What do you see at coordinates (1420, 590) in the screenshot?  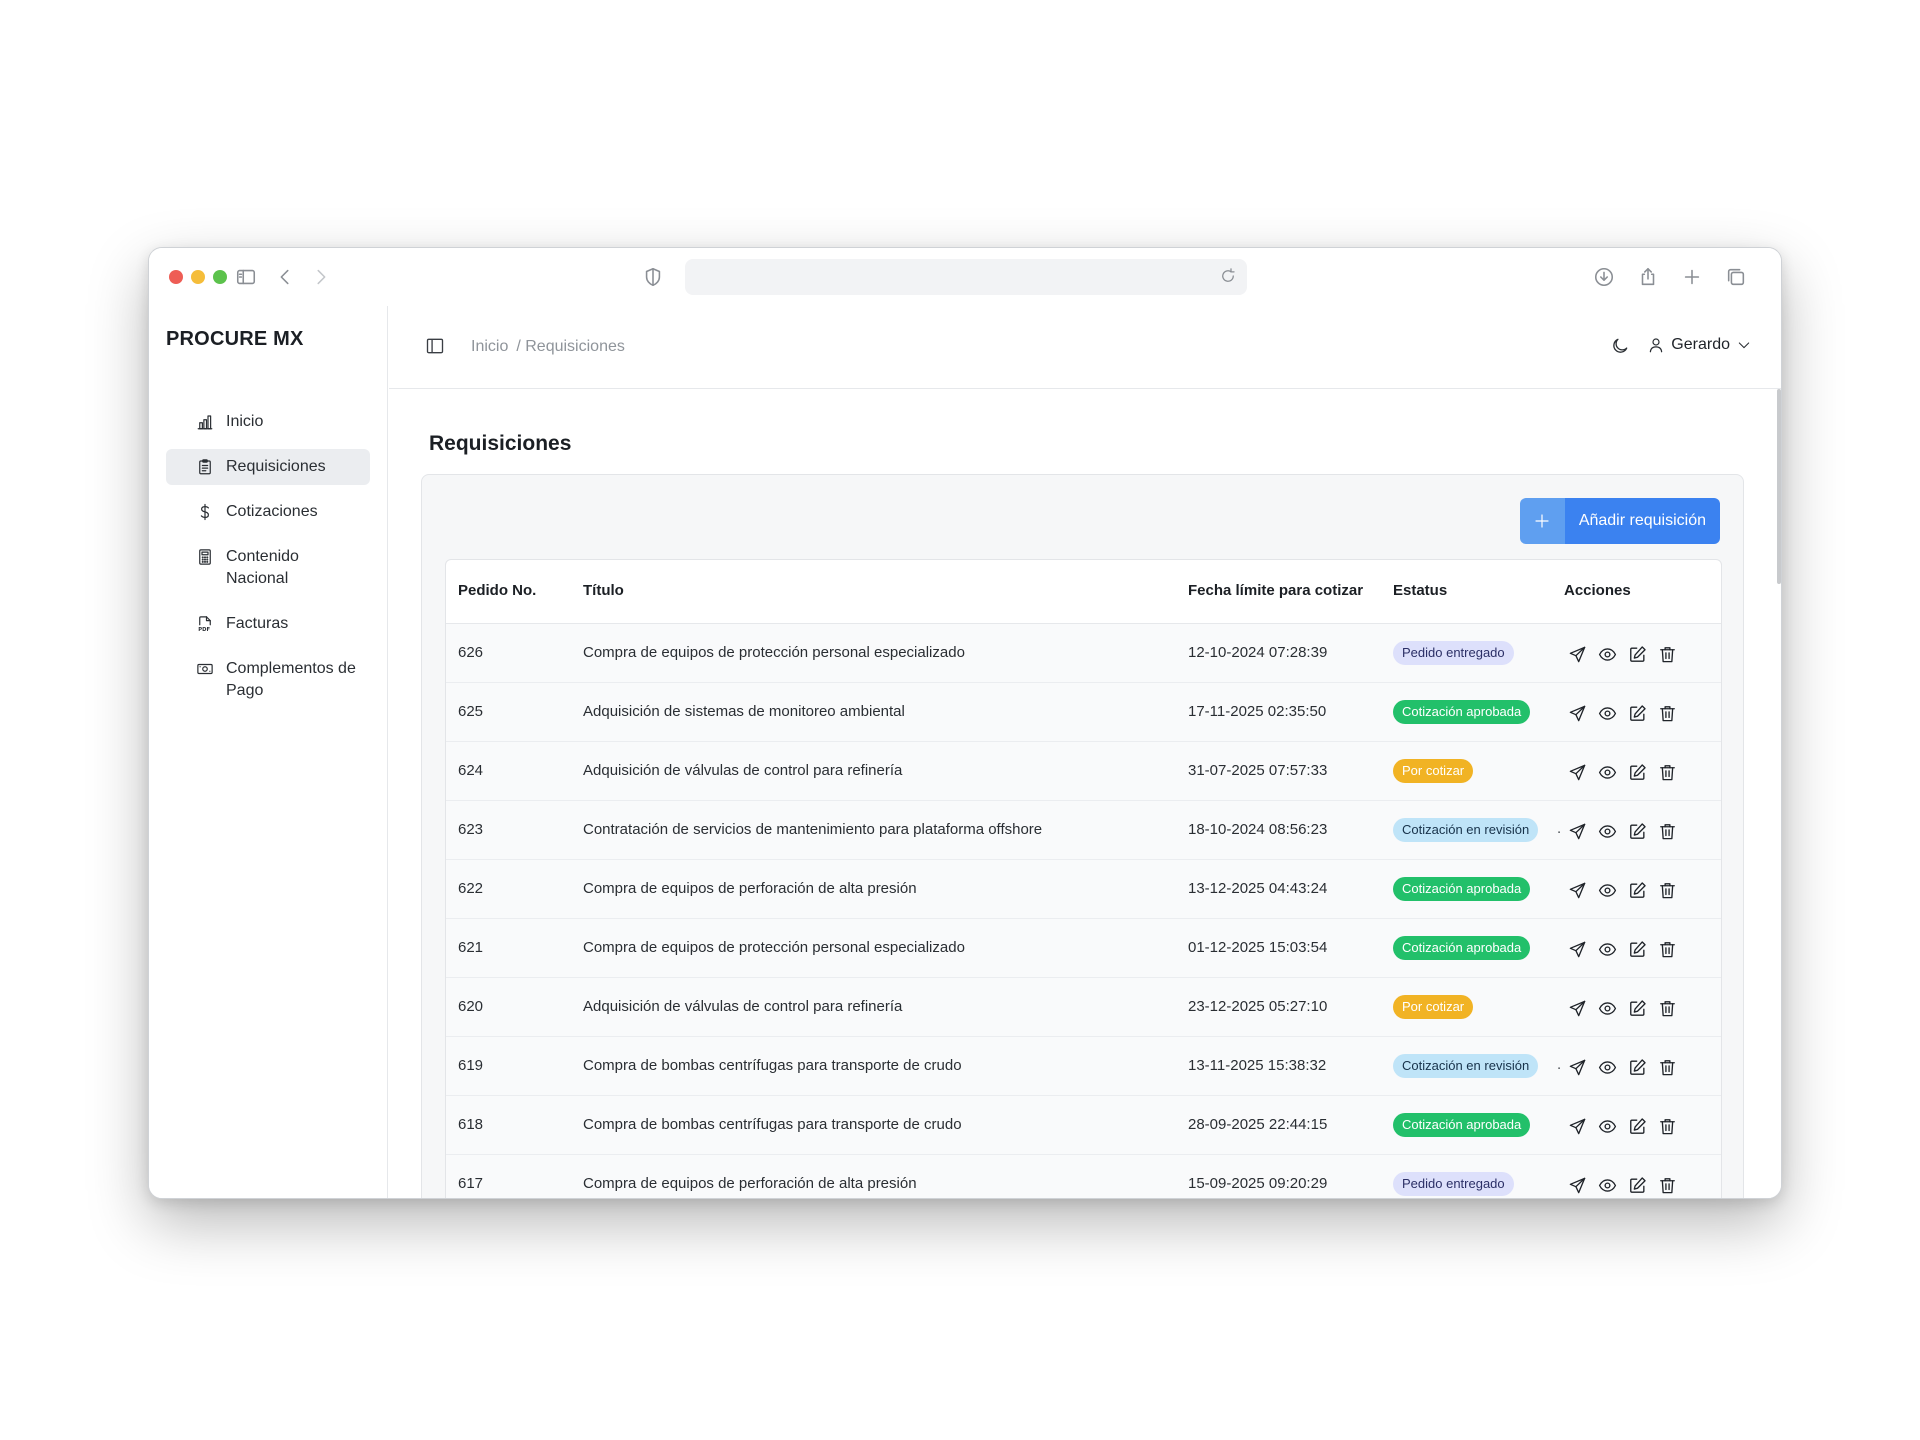 I see `column-header-estatus: Estatus` at bounding box center [1420, 590].